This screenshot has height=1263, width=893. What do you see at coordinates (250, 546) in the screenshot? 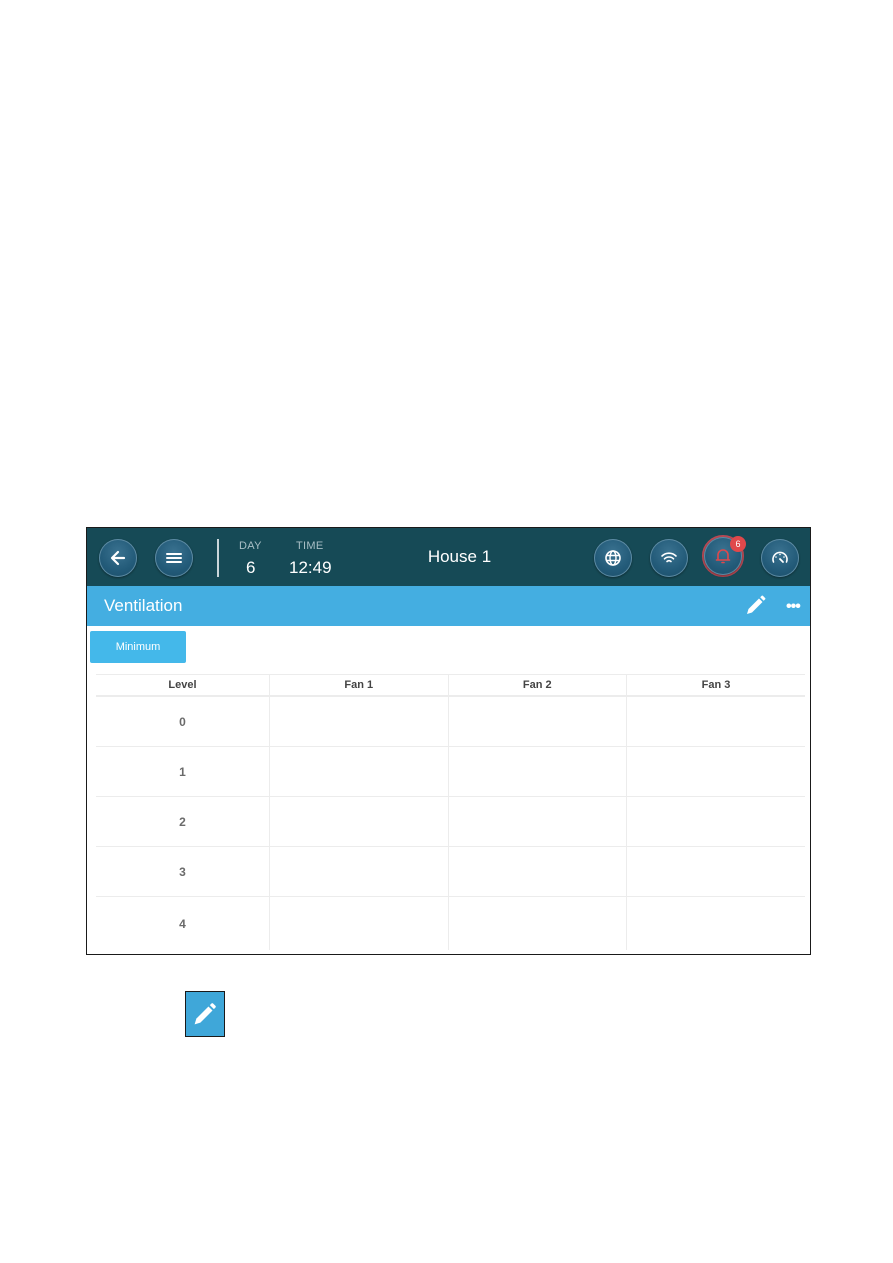
I see `day-label: DAY` at bounding box center [250, 546].